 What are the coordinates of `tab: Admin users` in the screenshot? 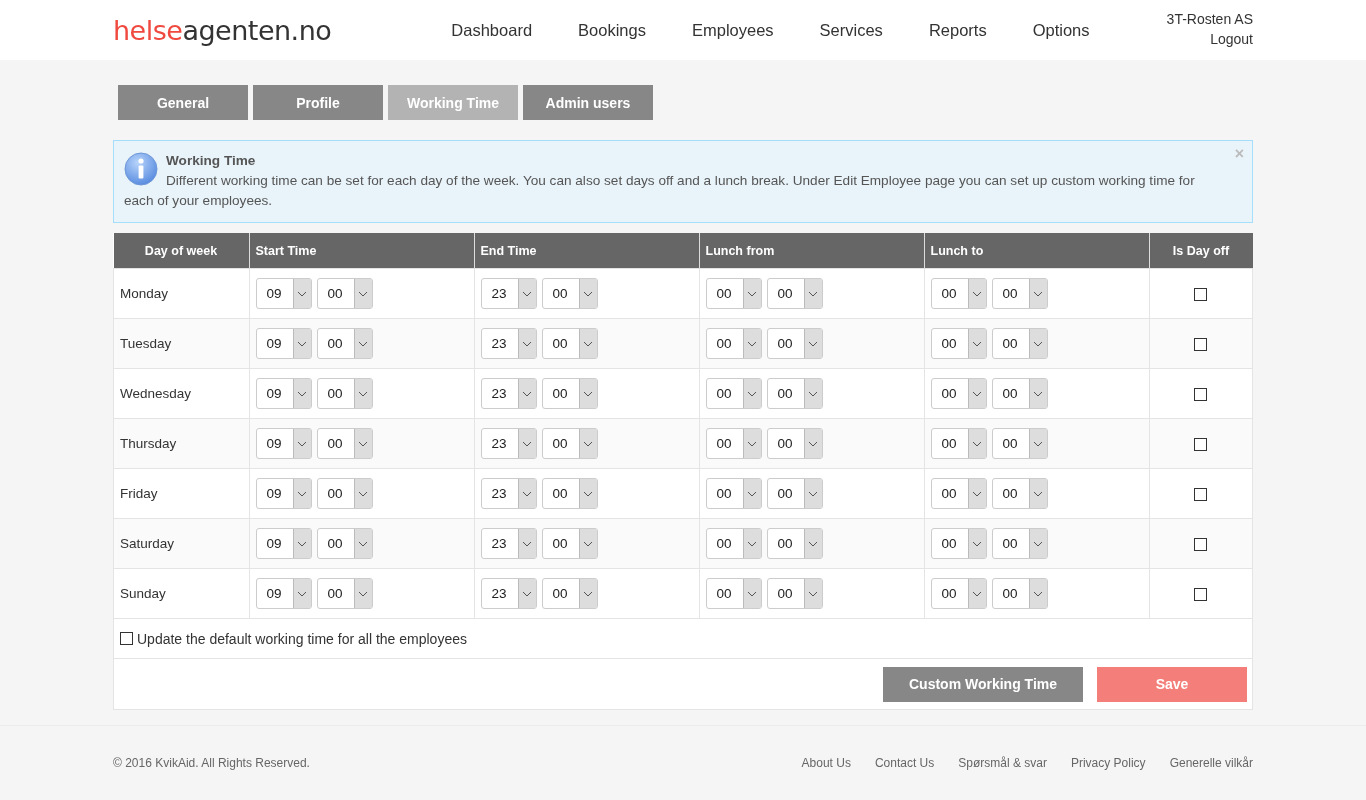 It's located at (588, 102).